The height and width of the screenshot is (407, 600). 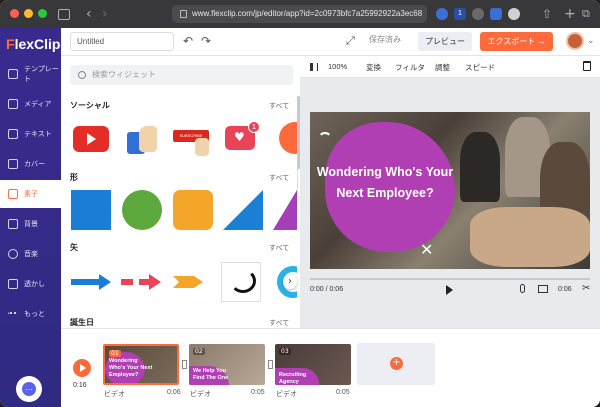 I want to click on new-tab-icon: +, so click(x=570, y=14).